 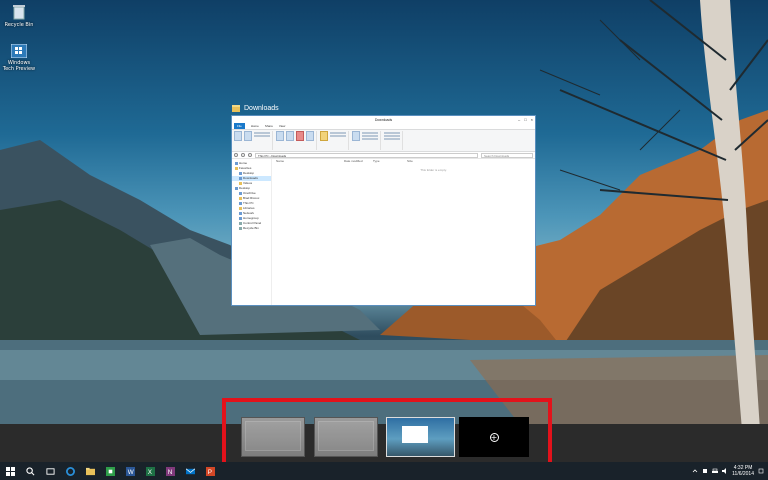 What do you see at coordinates (240, 178) in the screenshot?
I see `download-icon` at bounding box center [240, 178].